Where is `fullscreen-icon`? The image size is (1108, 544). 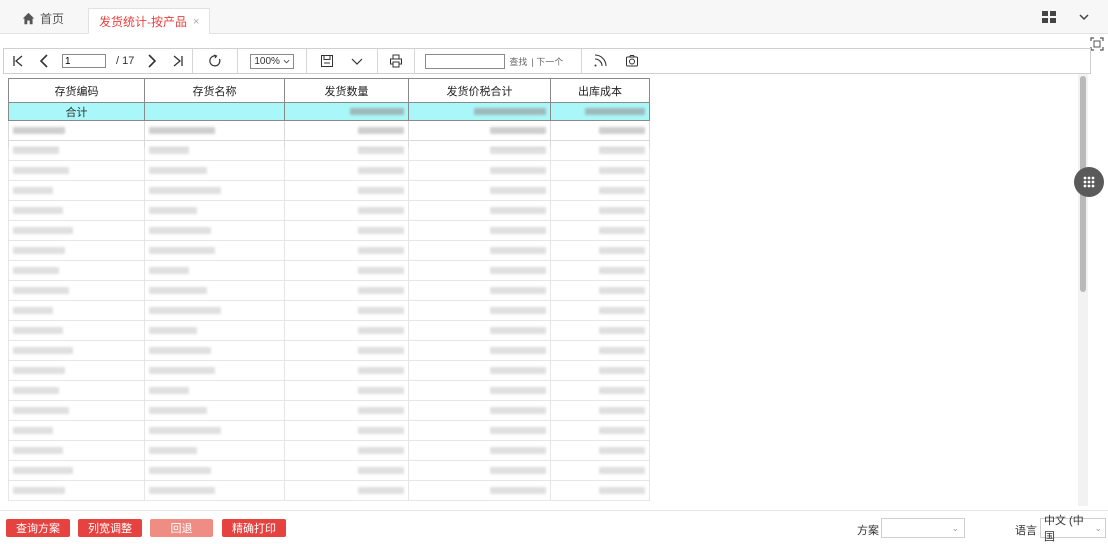 fullscreen-icon is located at coordinates (1097, 44).